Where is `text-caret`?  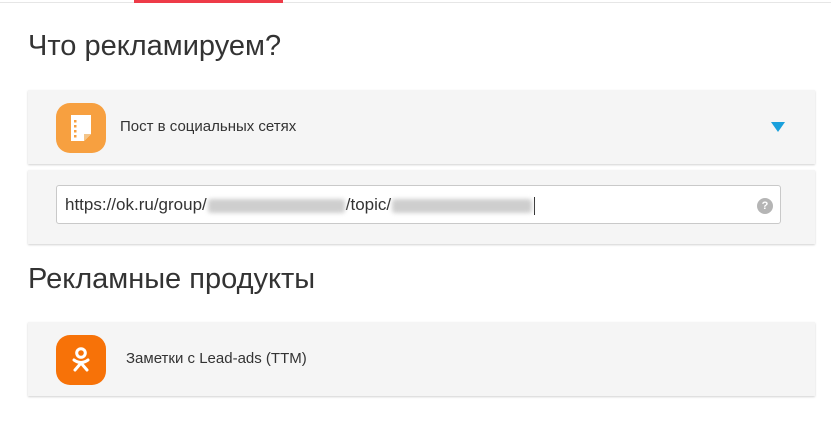
text-caret is located at coordinates (535, 205).